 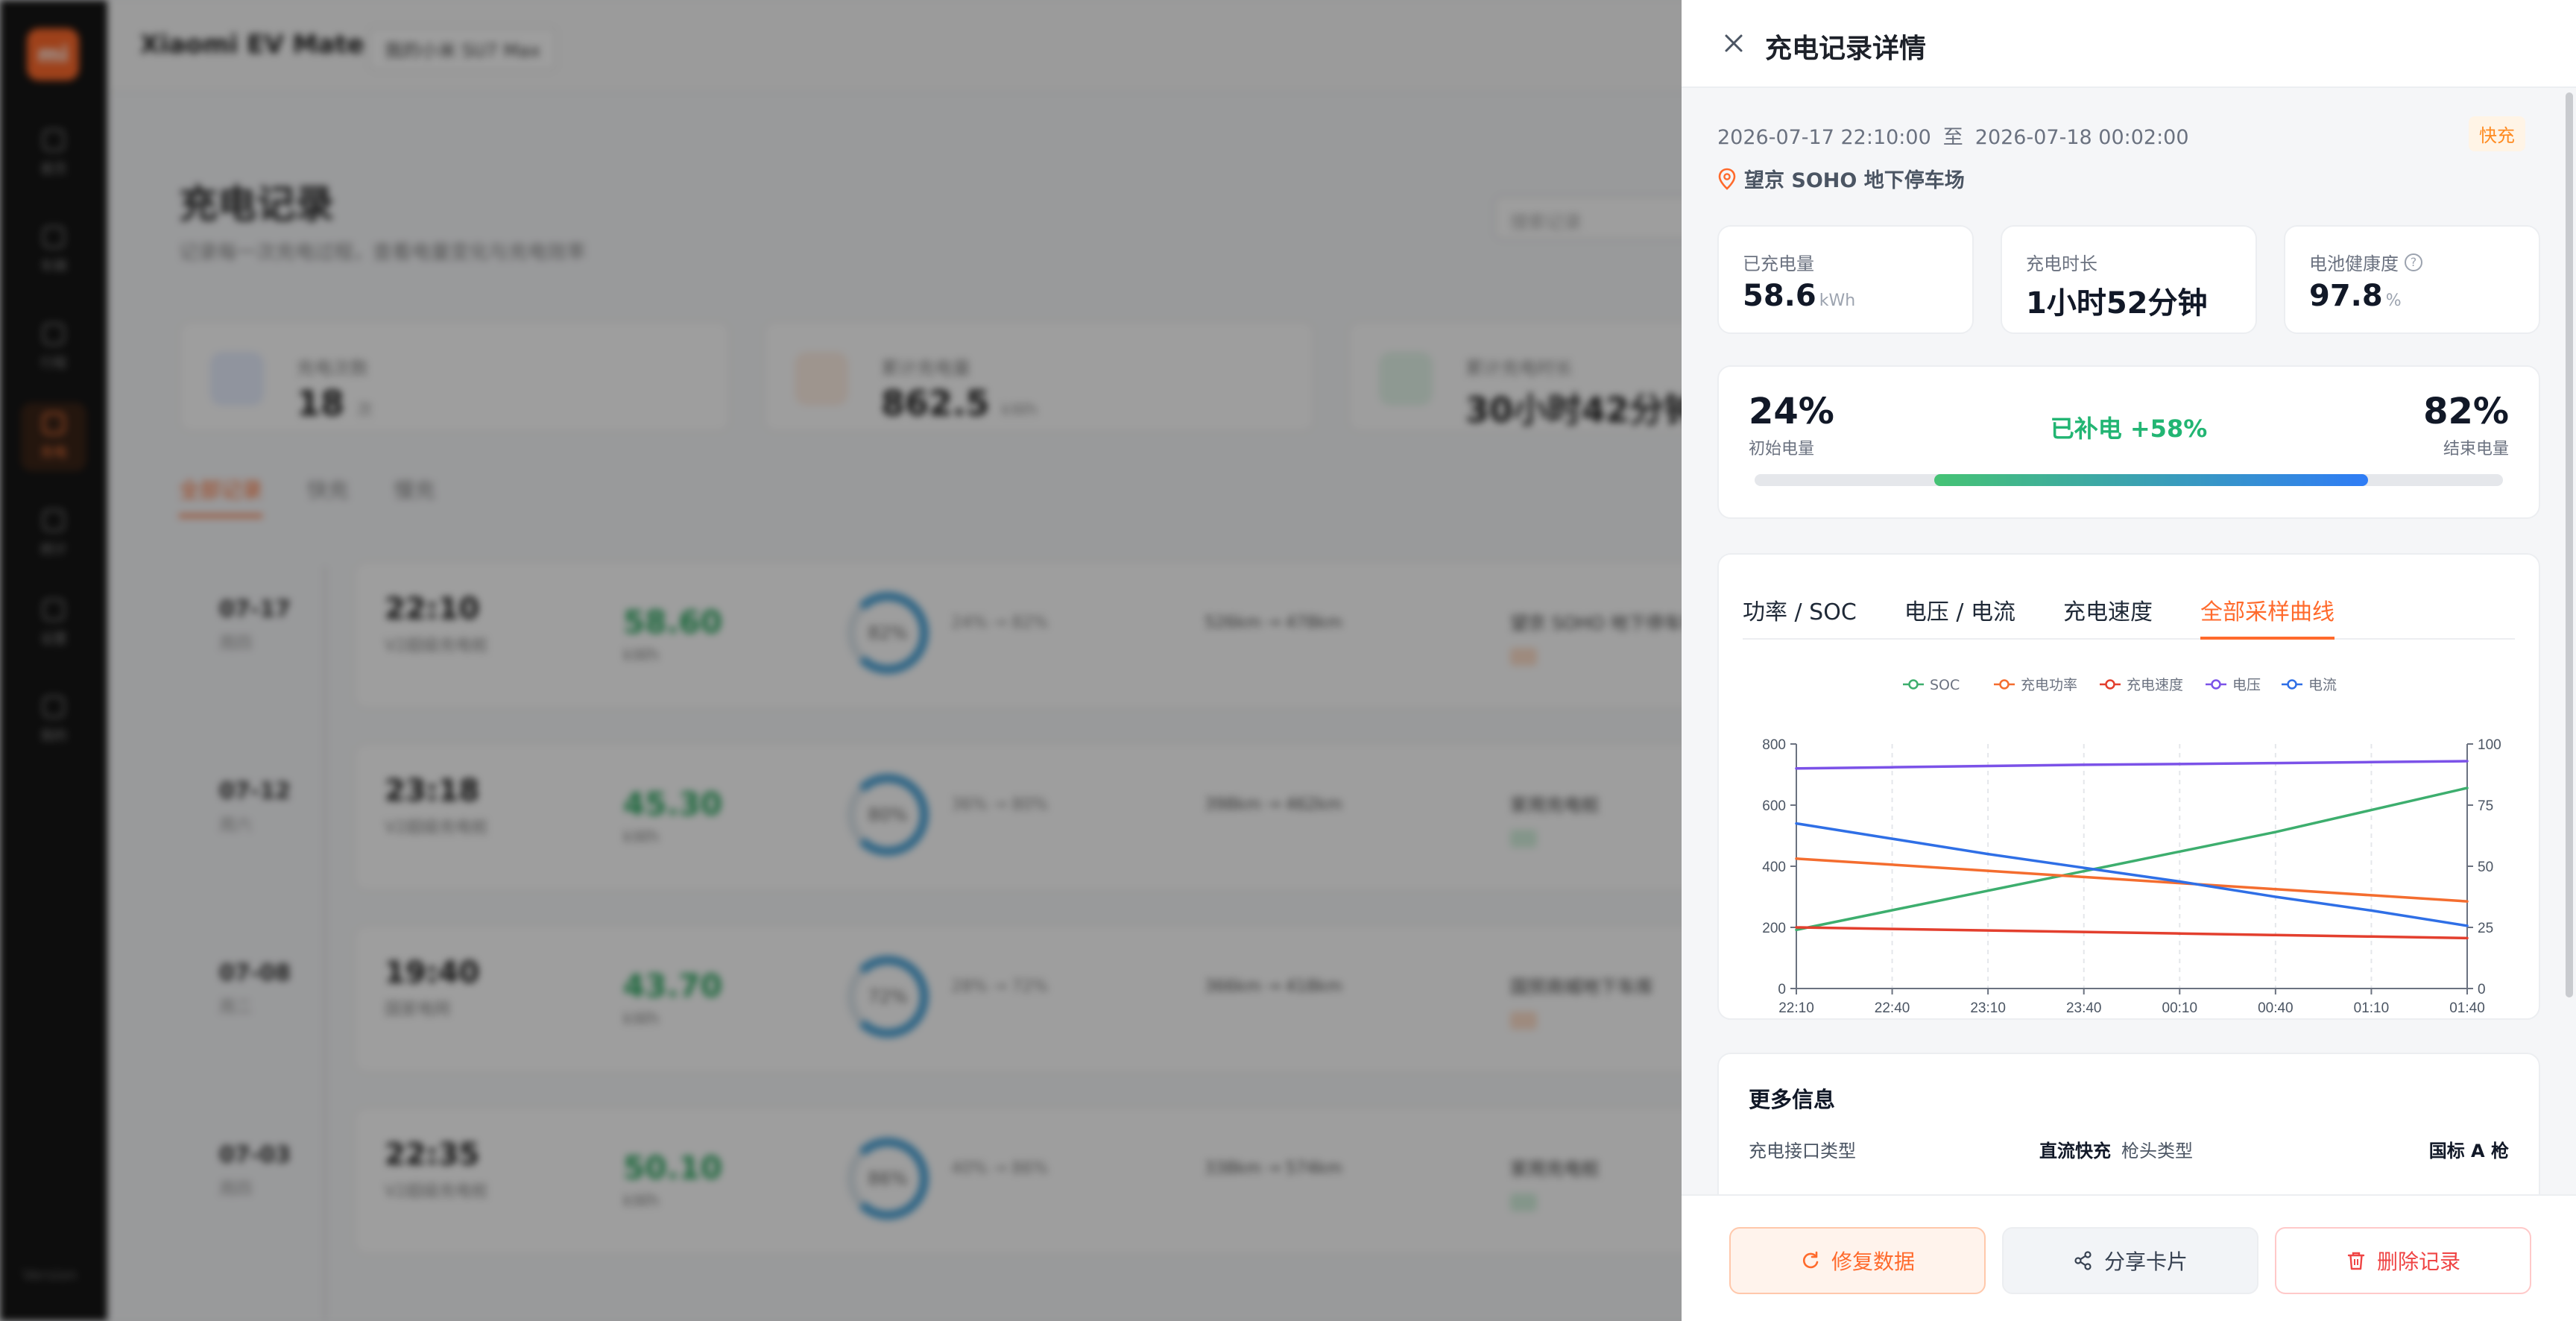 What do you see at coordinates (2081, 137) in the screenshot?
I see `end-time: 2026-07-18 00:02:00` at bounding box center [2081, 137].